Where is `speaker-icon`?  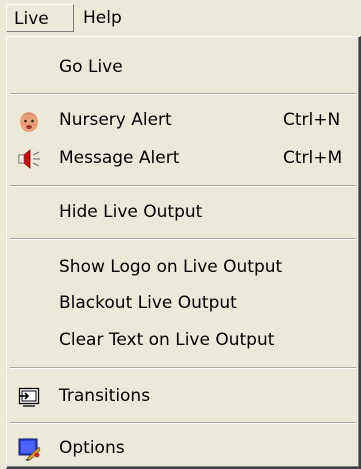 speaker-icon is located at coordinates (29, 159).